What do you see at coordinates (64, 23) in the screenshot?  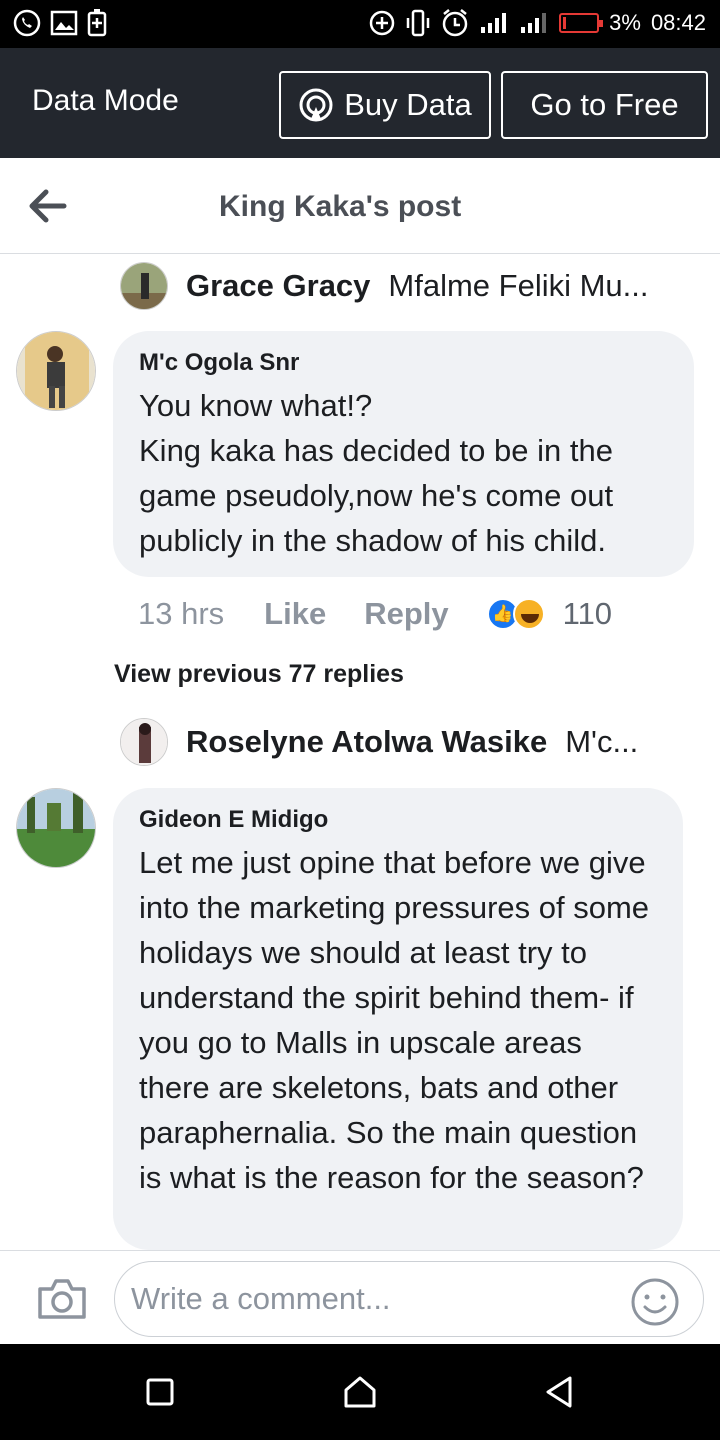 I see `gallery-icon` at bounding box center [64, 23].